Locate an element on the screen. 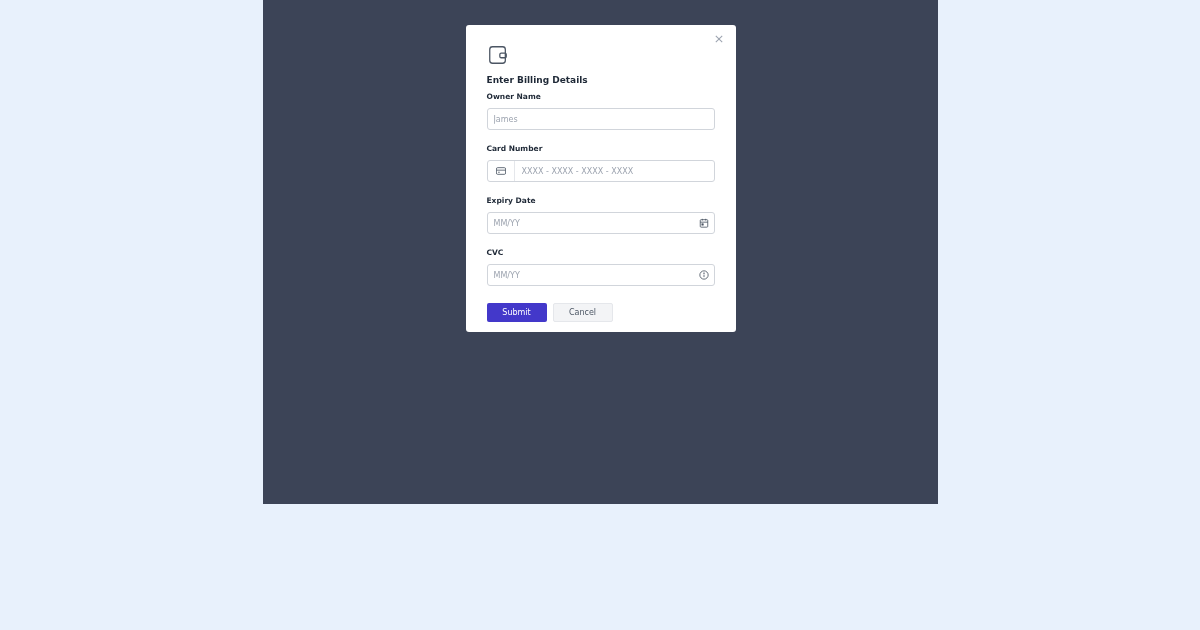  close-button is located at coordinates (718, 39).